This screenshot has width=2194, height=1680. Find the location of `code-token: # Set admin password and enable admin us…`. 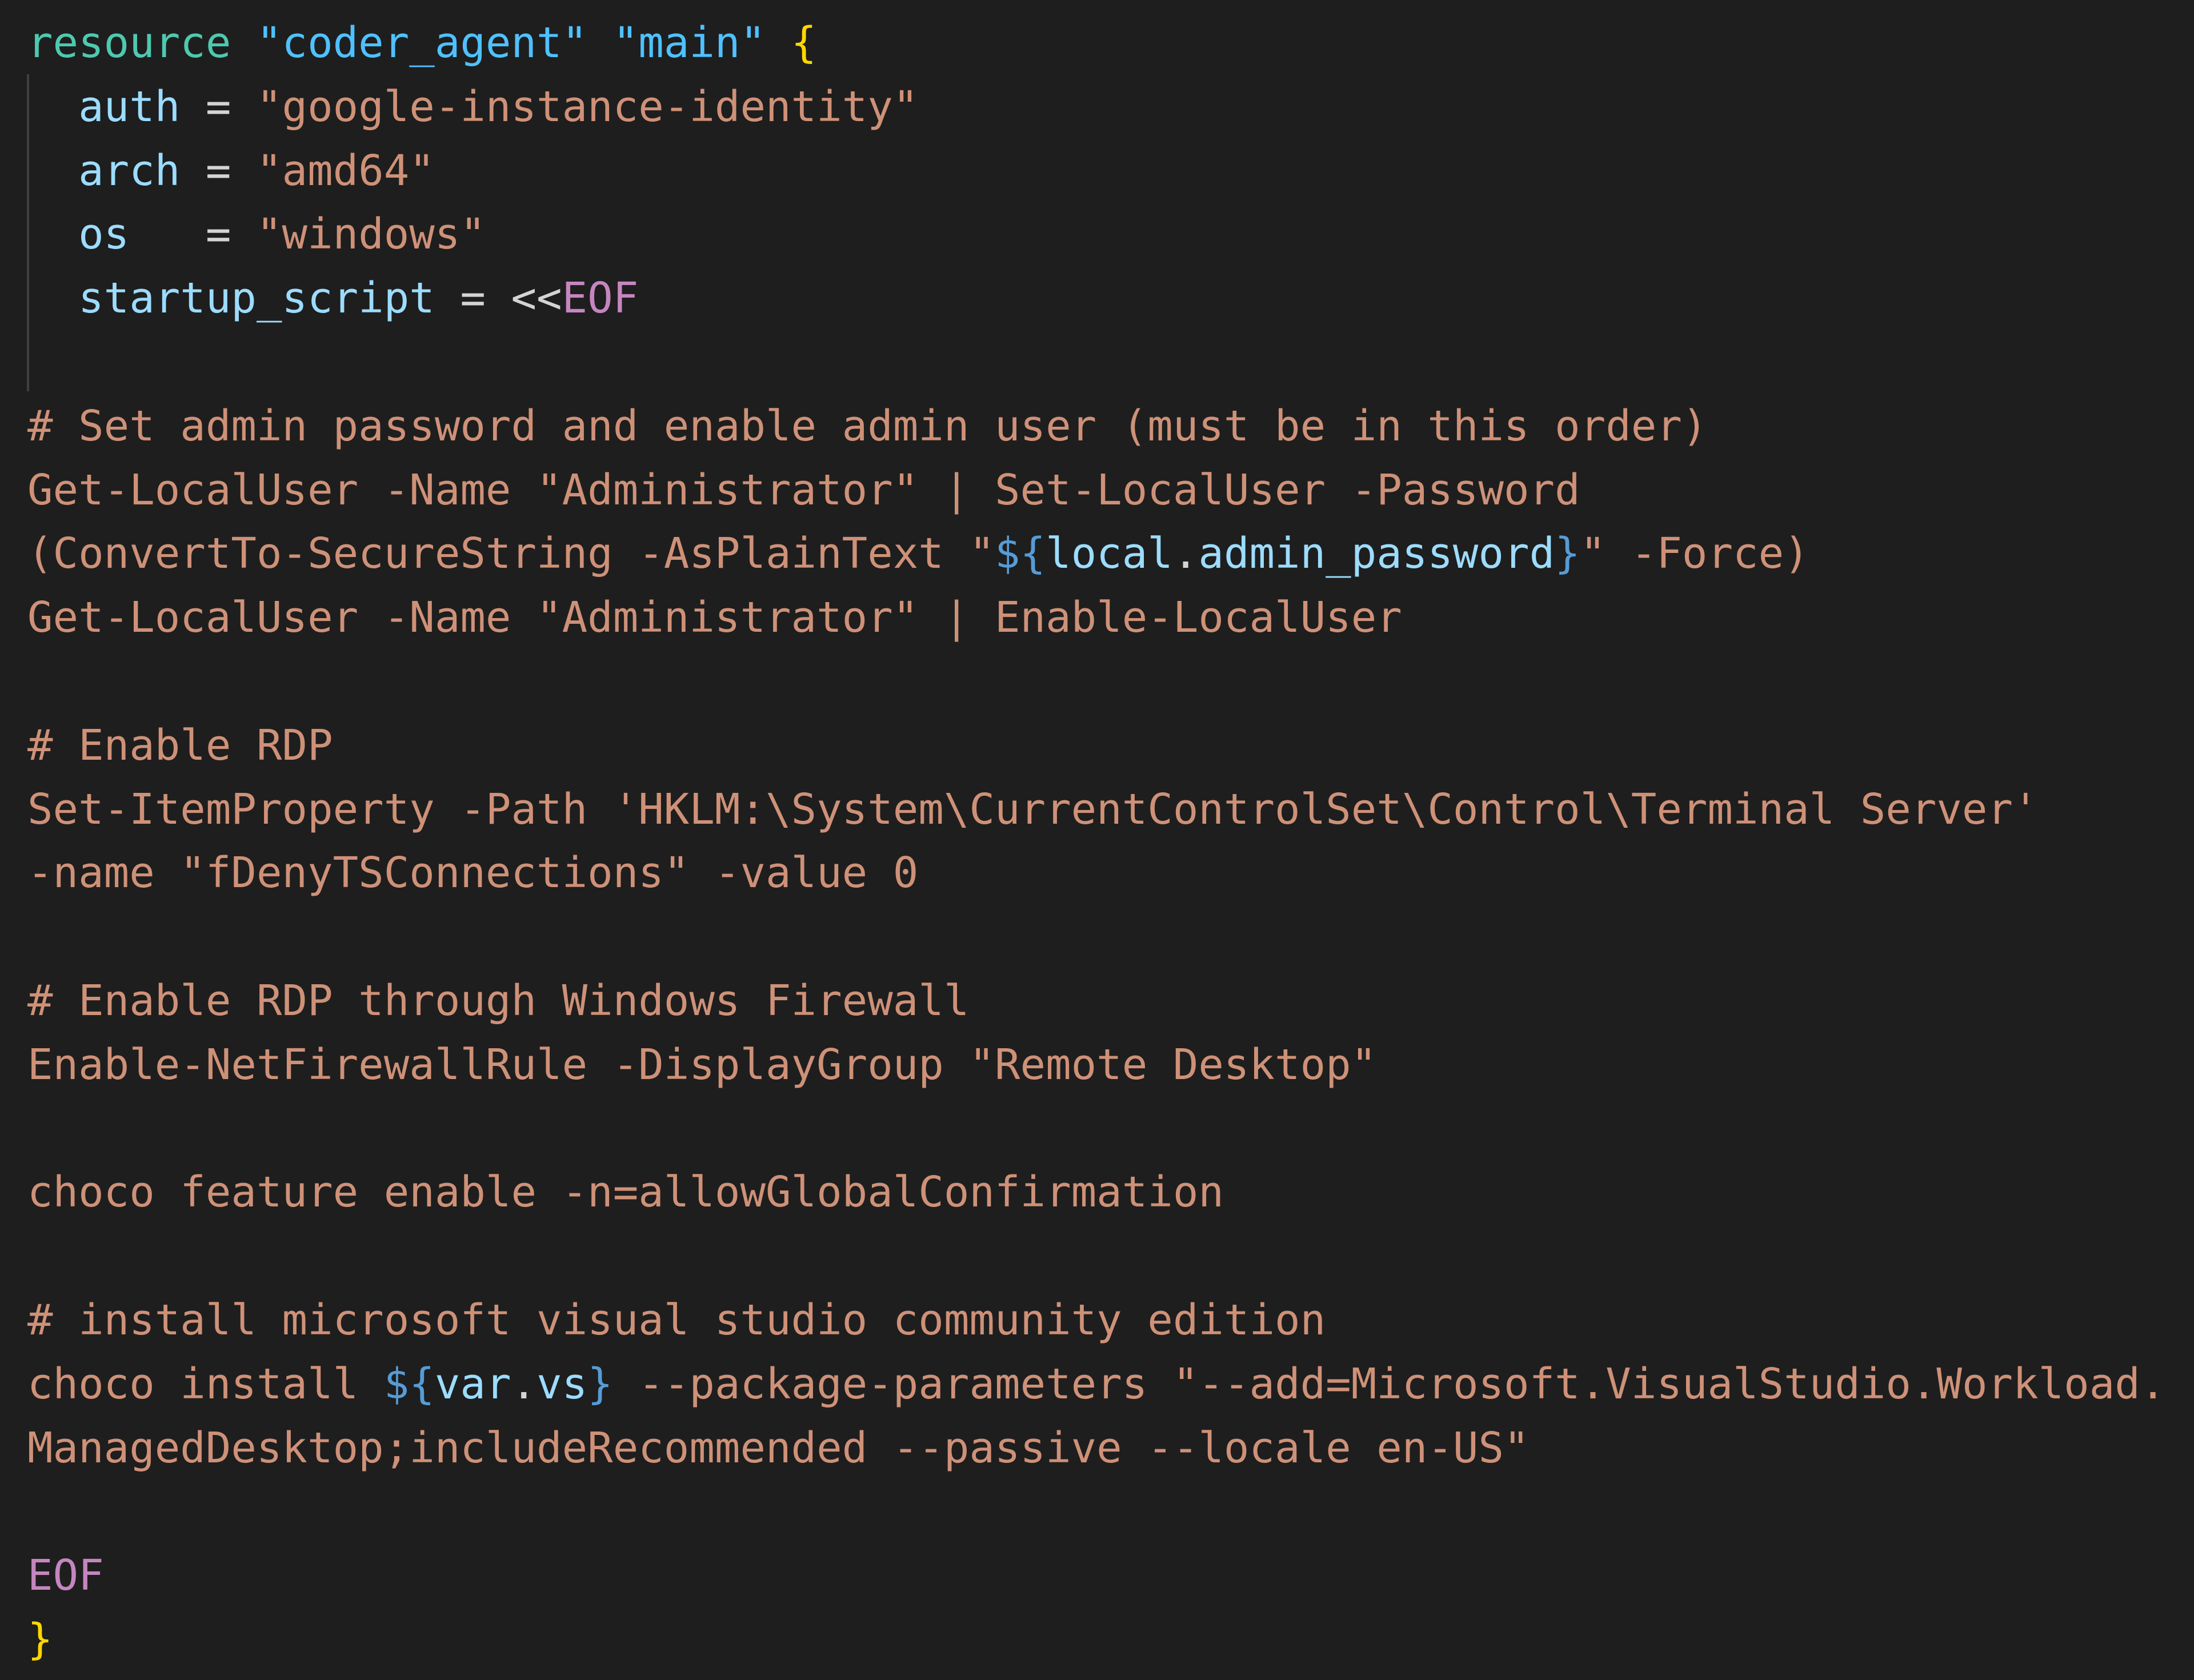

code-token: # Set admin password and enable admin us… is located at coordinates (868, 426).